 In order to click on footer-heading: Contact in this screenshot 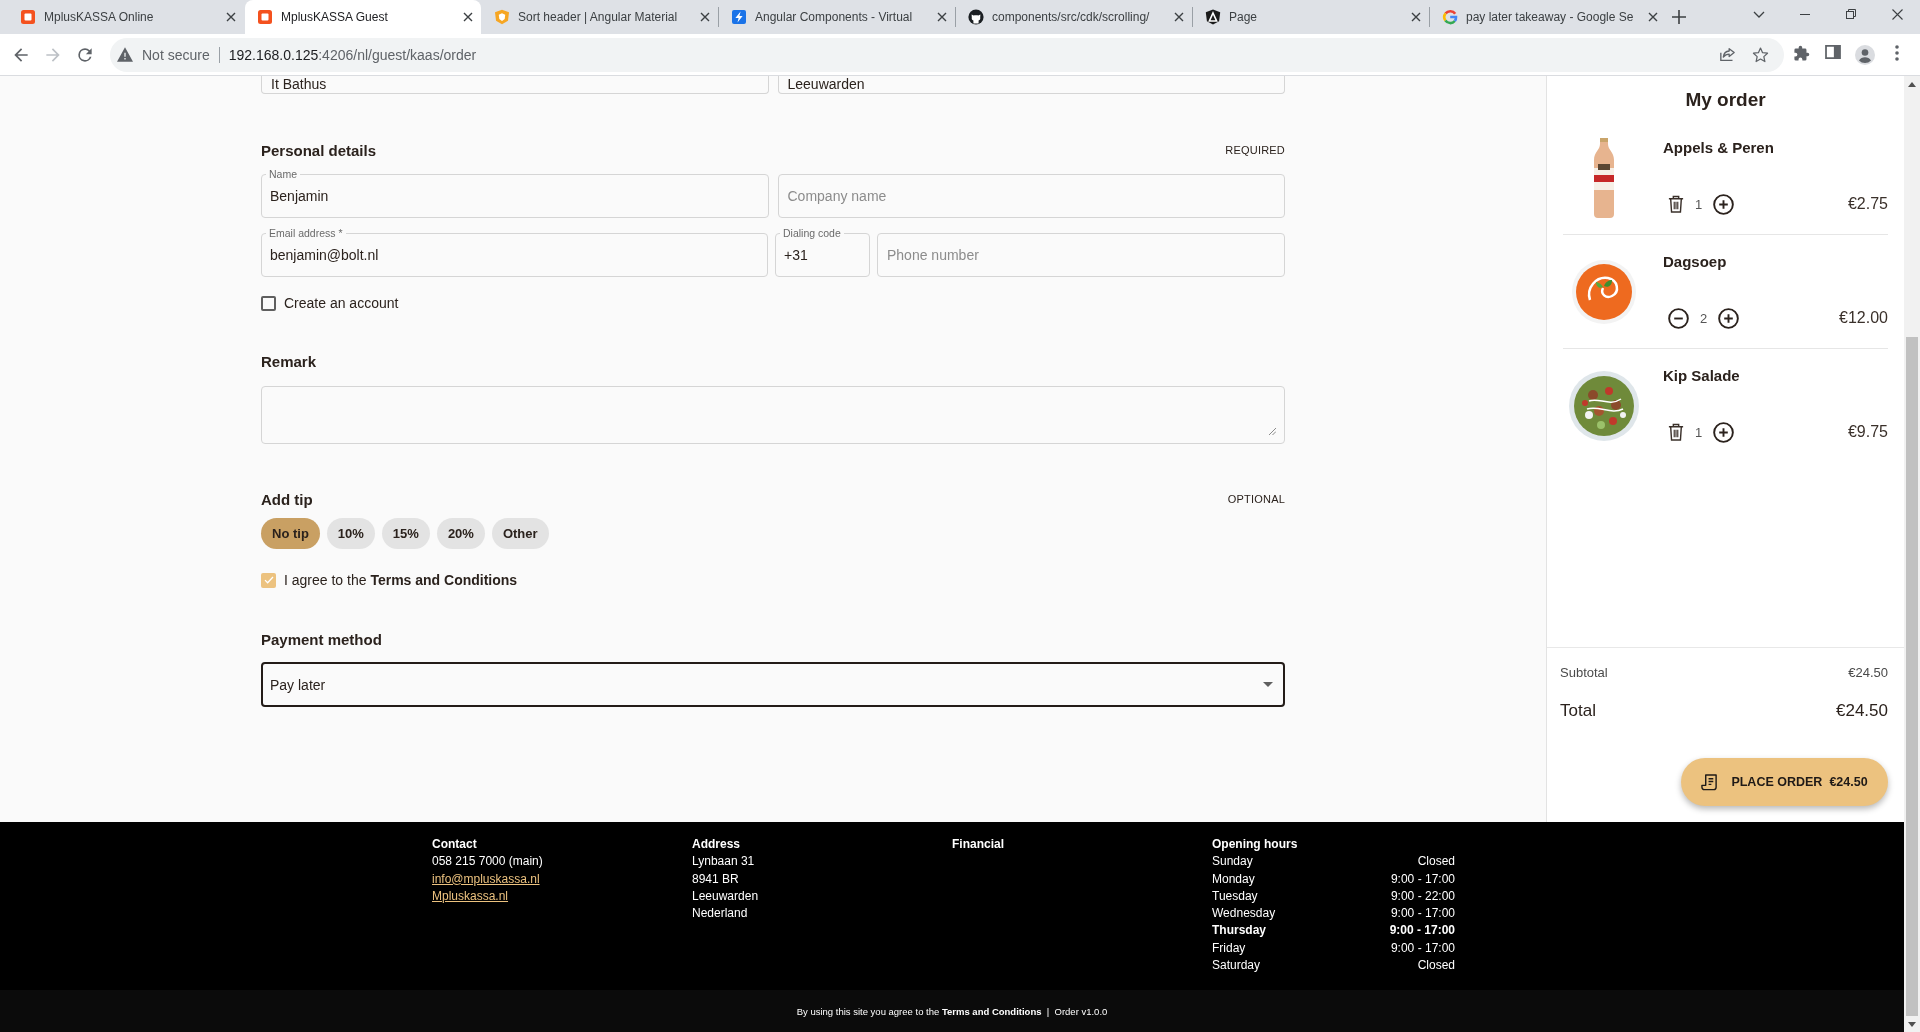, I will do `click(454, 844)`.